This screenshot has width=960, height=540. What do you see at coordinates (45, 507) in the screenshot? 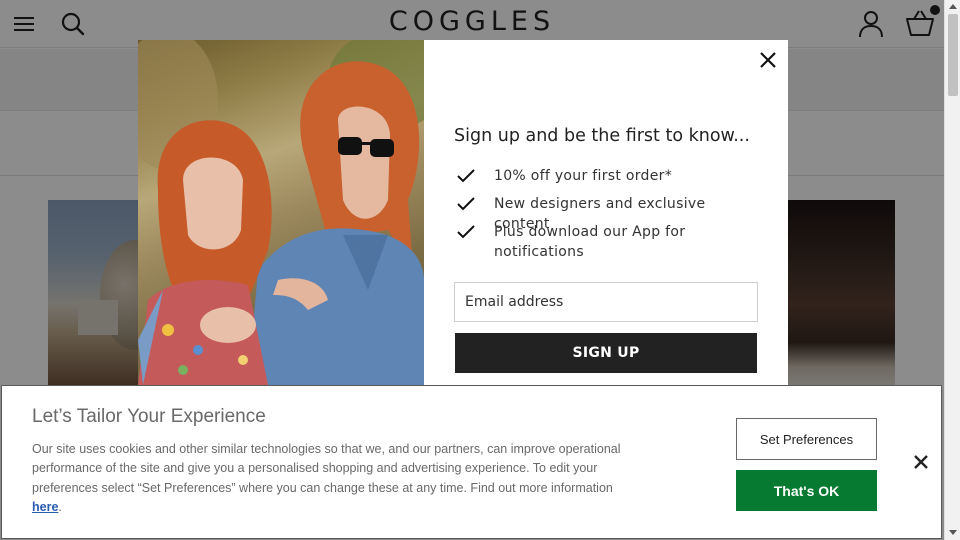
I see `more-info-link: here` at bounding box center [45, 507].